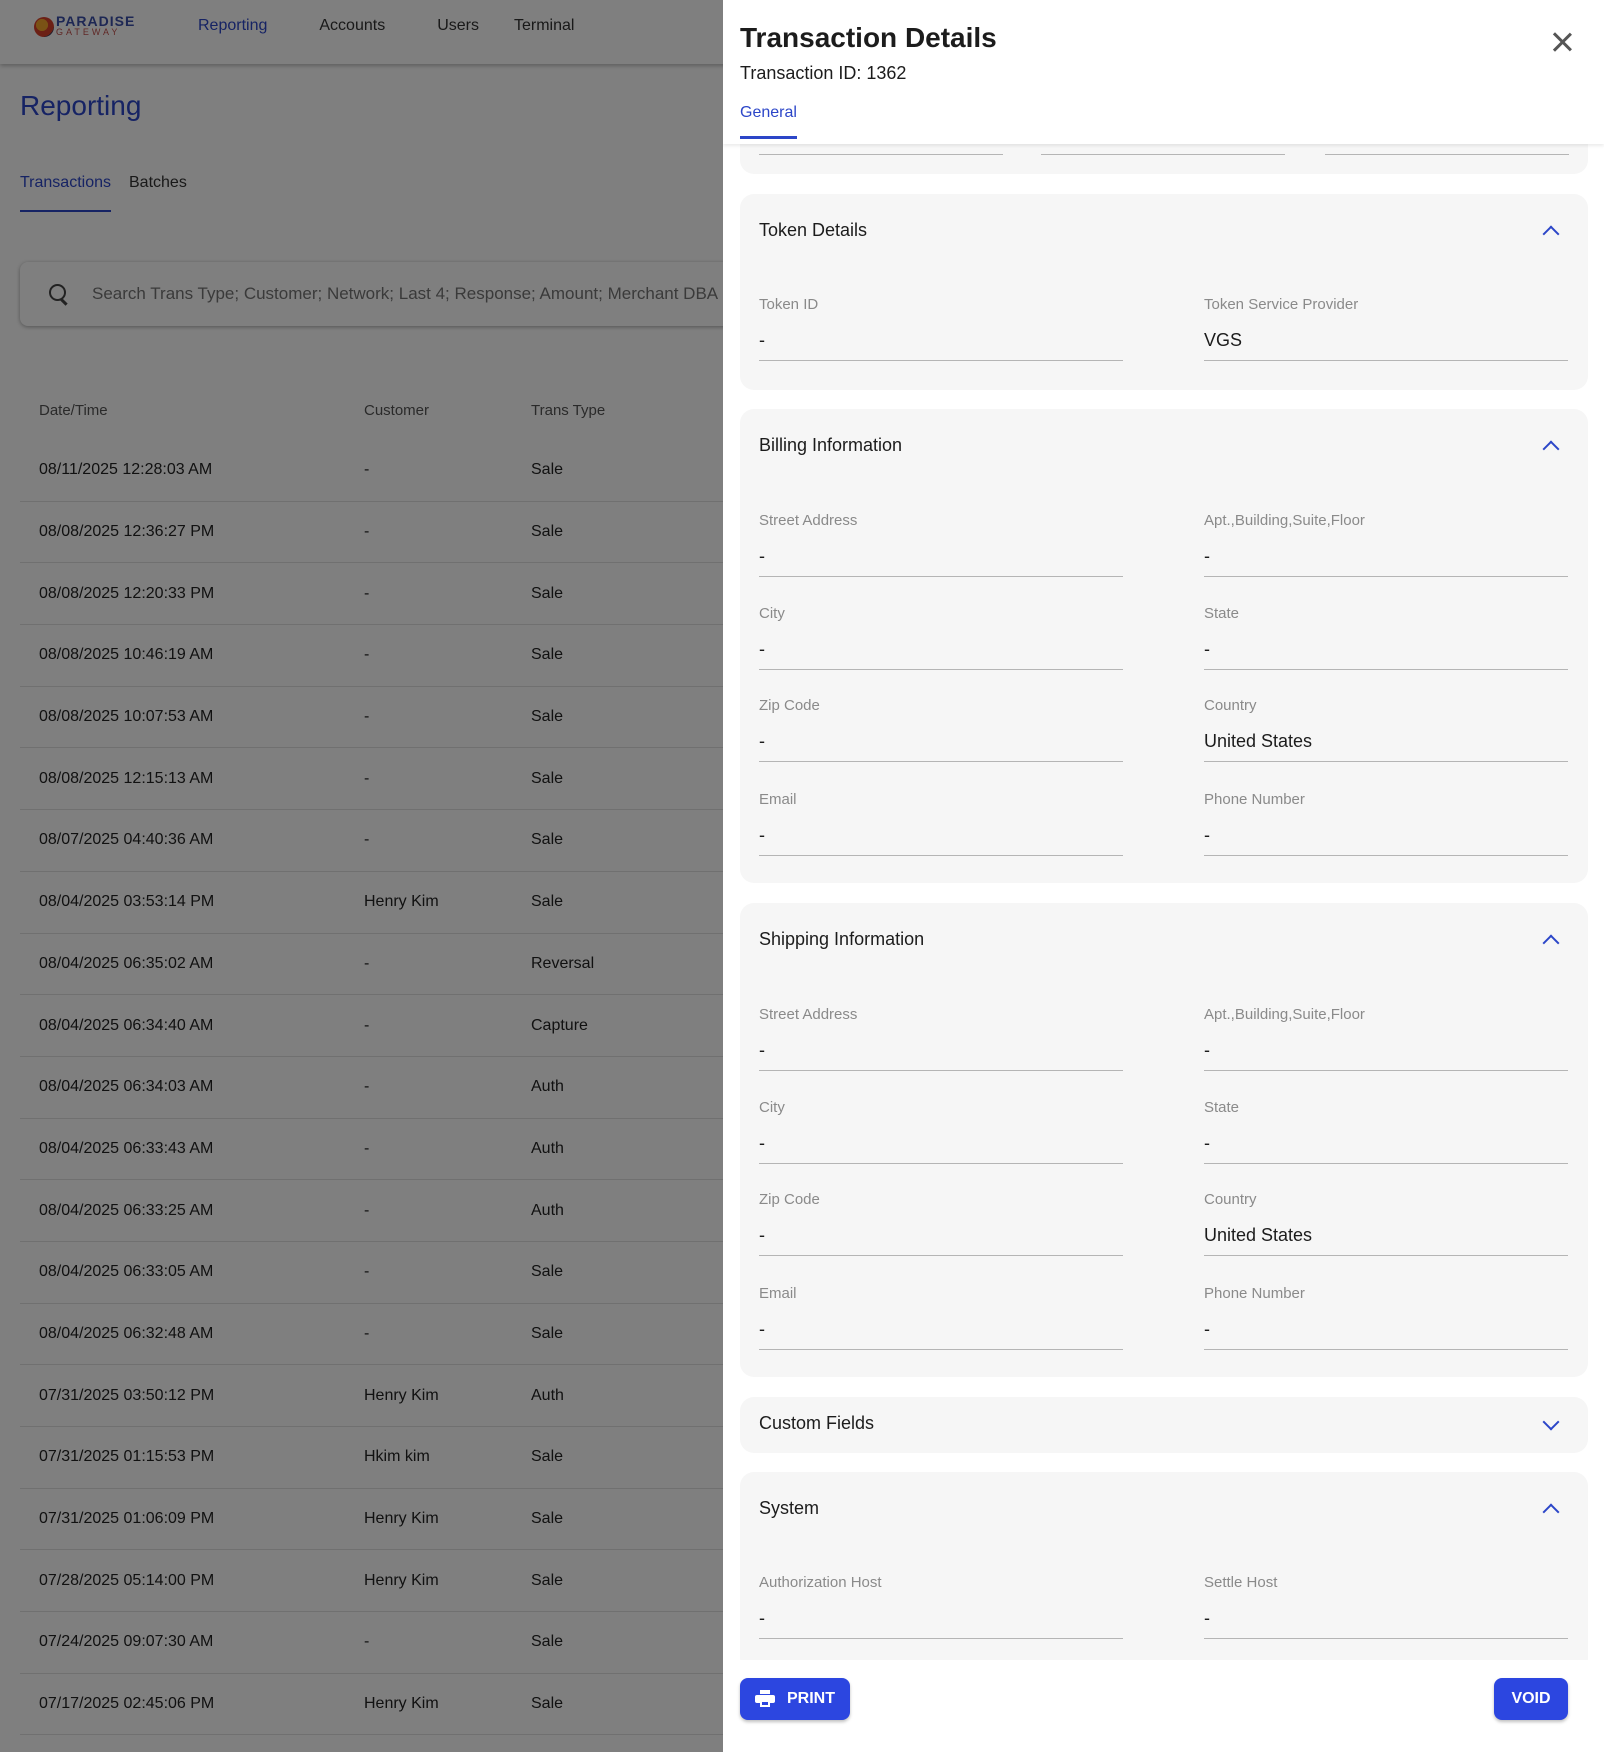  Describe the element at coordinates (813, 230) in the screenshot. I see `section-heading: Token Details` at that location.